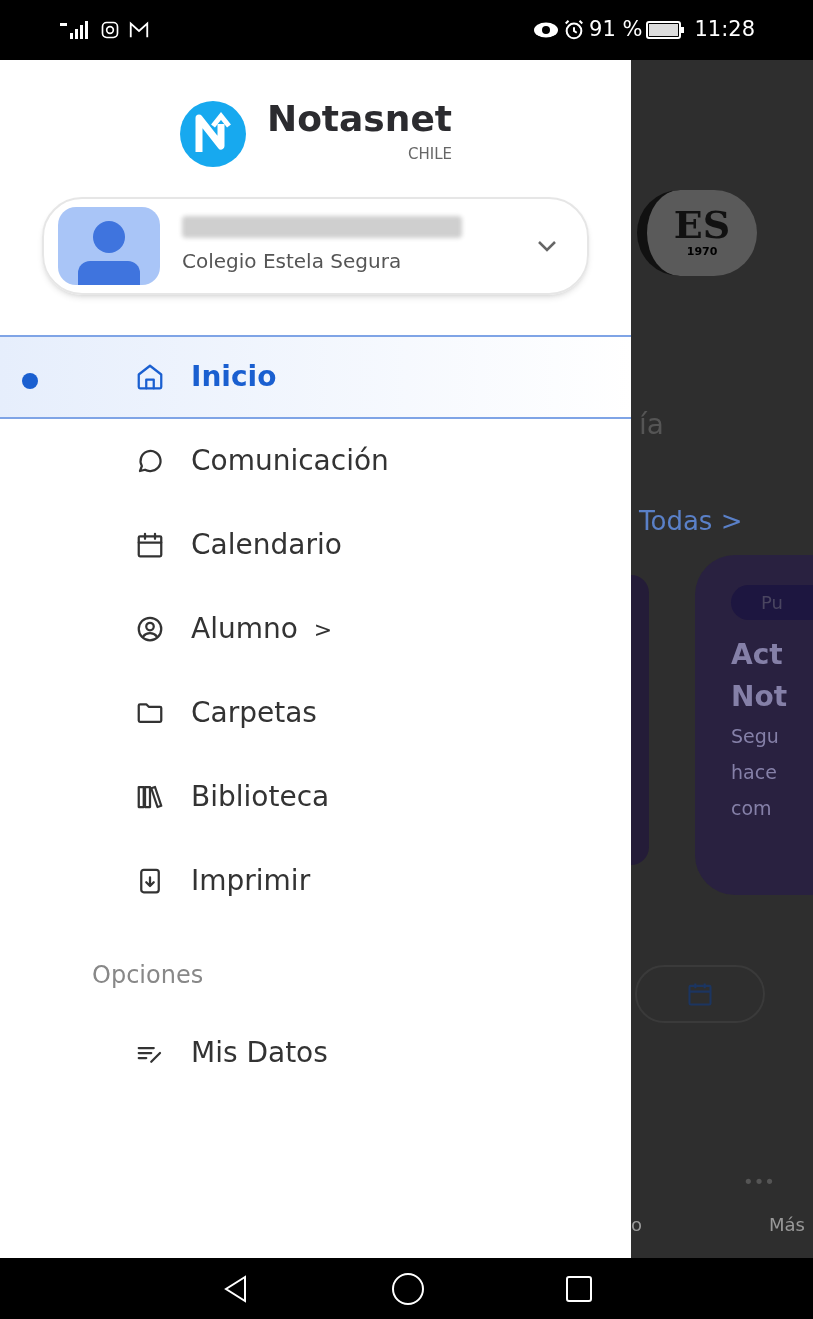 The image size is (813, 1319). What do you see at coordinates (139, 30) in the screenshot?
I see `mail-icon` at bounding box center [139, 30].